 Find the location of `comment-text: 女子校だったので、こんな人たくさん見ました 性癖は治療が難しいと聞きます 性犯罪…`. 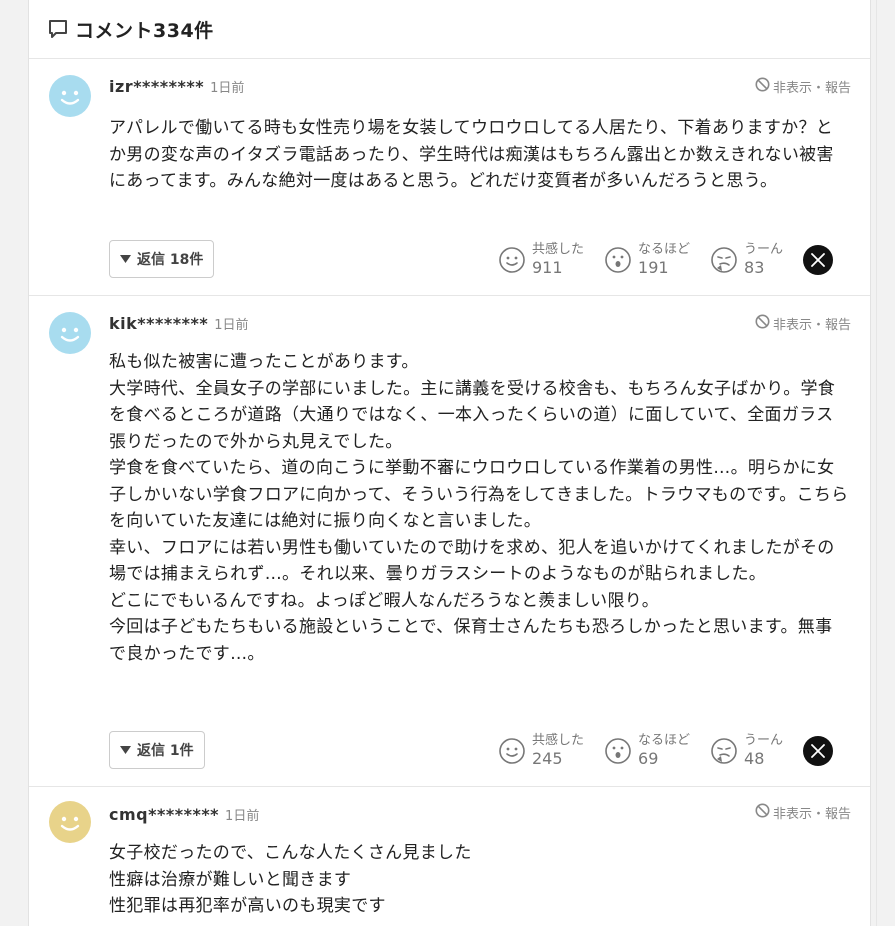

comment-text: 女子校だったので、こんな人たくさん見ました 性癖は治療が難しいと聞きます 性犯罪… is located at coordinates (290, 879).